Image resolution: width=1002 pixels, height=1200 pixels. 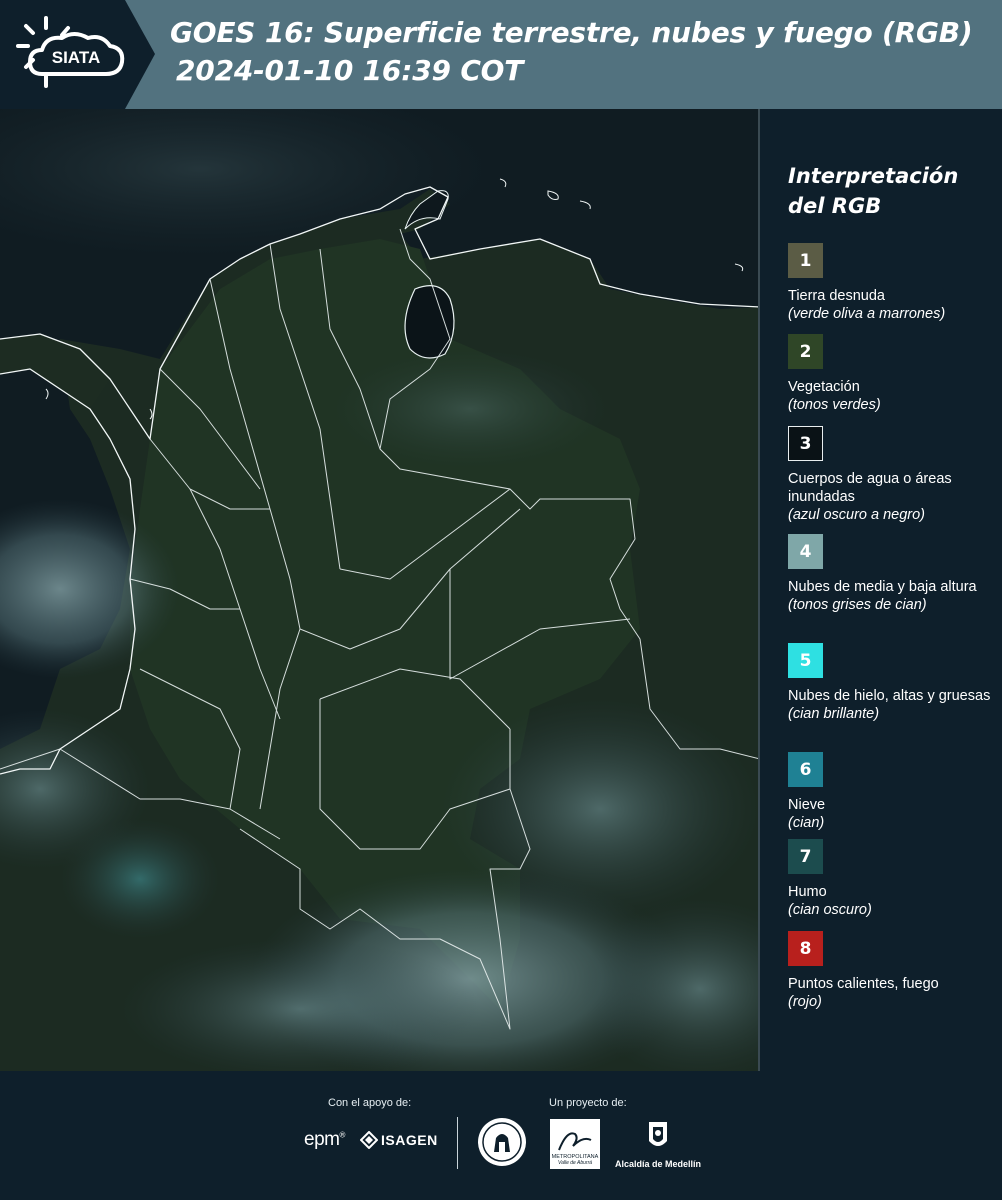 I want to click on legend-sublabel: (azul oscuro a negro), so click(x=857, y=515).